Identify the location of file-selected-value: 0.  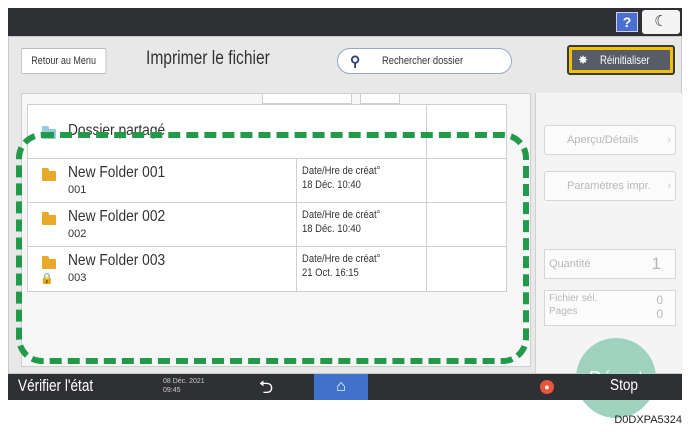
(659, 300).